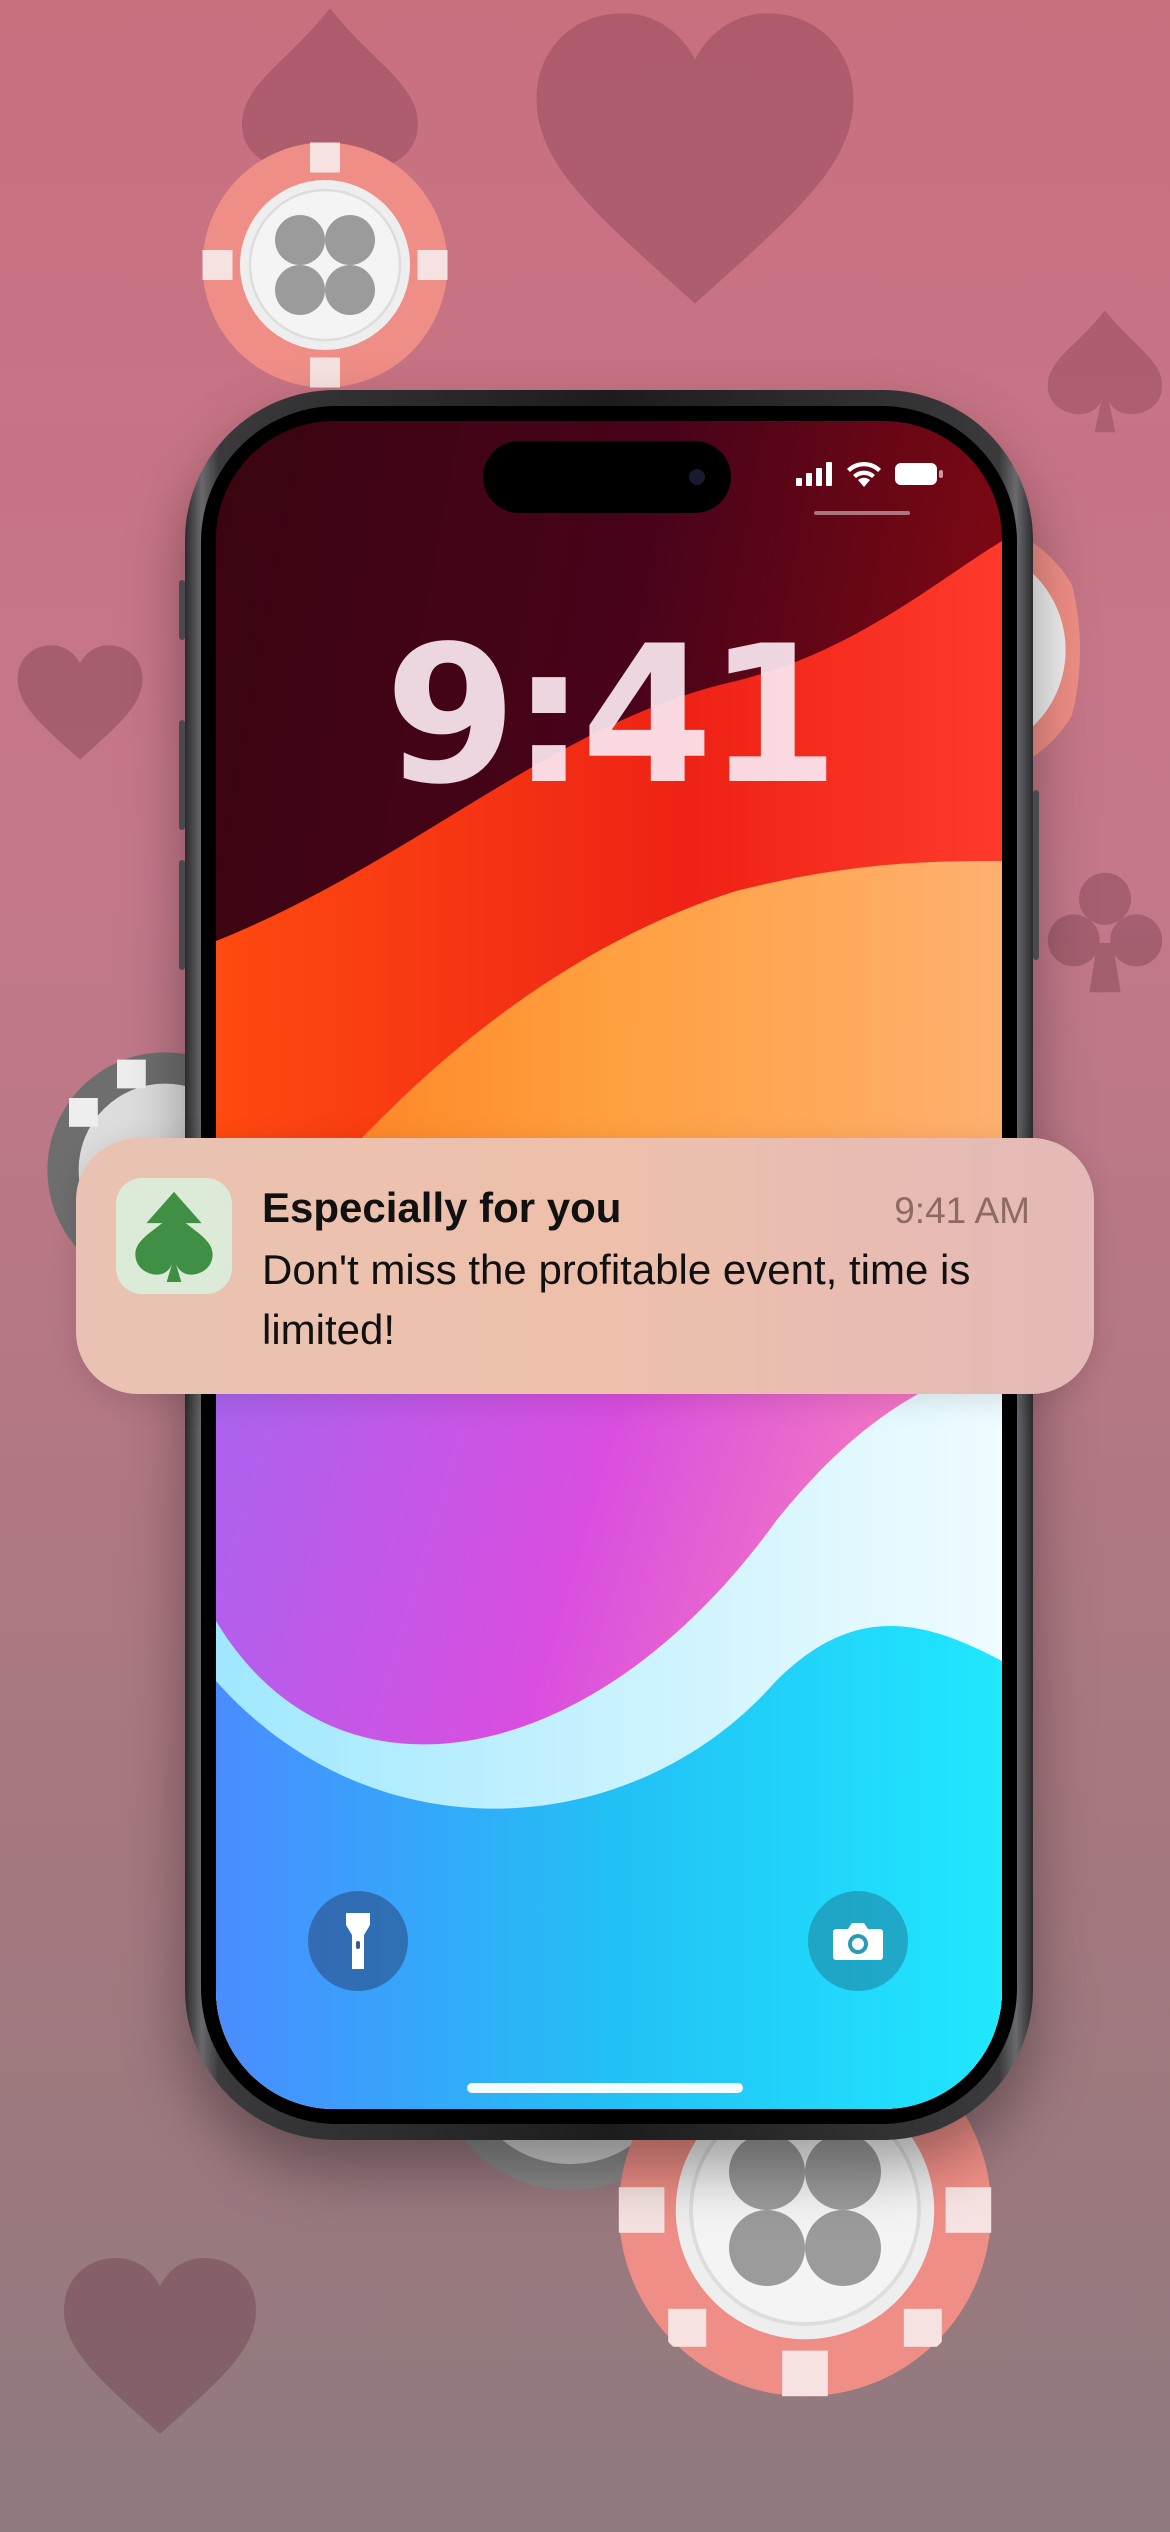 This screenshot has width=1170, height=2532. Describe the element at coordinates (1105, 371) in the screenshot. I see `background-spade-icon` at that location.